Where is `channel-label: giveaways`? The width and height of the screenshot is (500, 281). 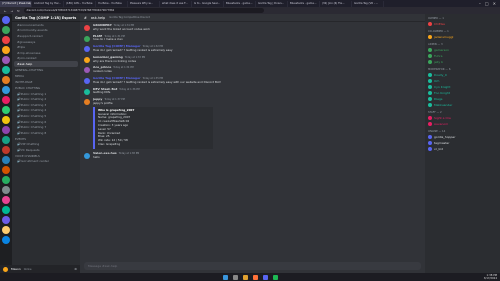 channel-label: giveaways is located at coordinates (27, 41).